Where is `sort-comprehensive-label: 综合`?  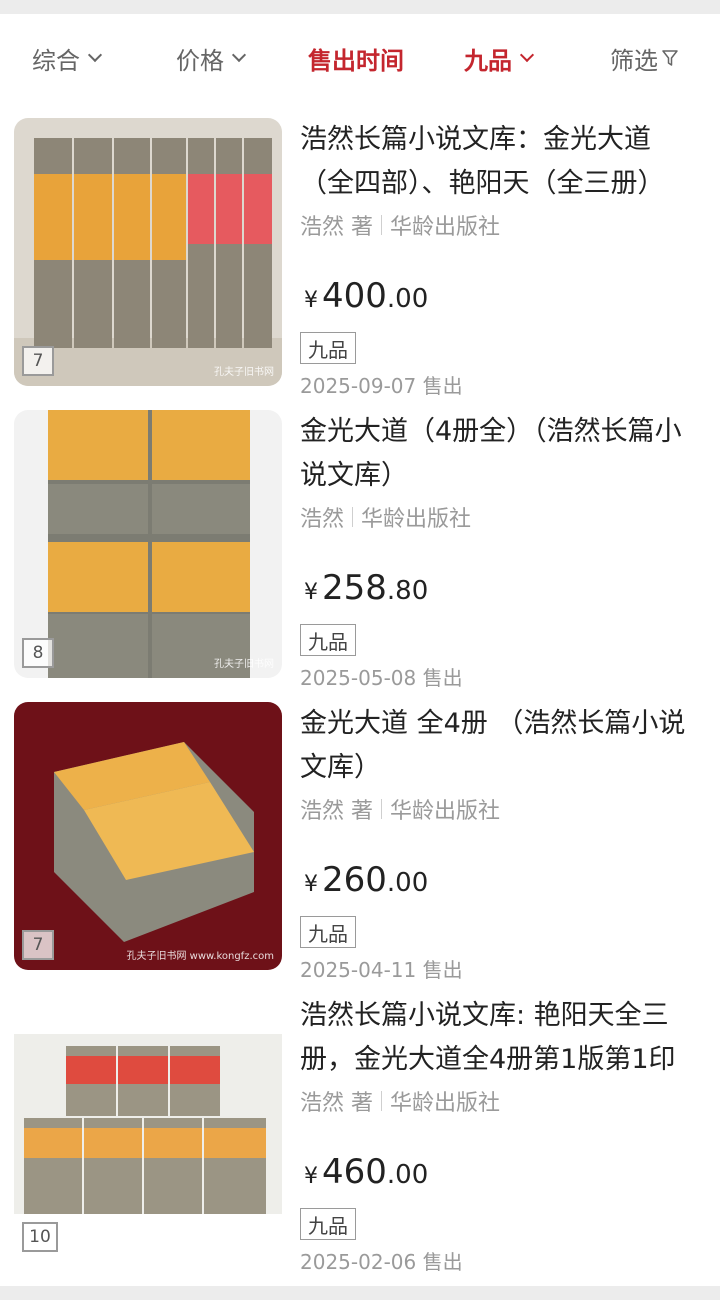
sort-comprehensive-label: 综合 is located at coordinates (56, 60).